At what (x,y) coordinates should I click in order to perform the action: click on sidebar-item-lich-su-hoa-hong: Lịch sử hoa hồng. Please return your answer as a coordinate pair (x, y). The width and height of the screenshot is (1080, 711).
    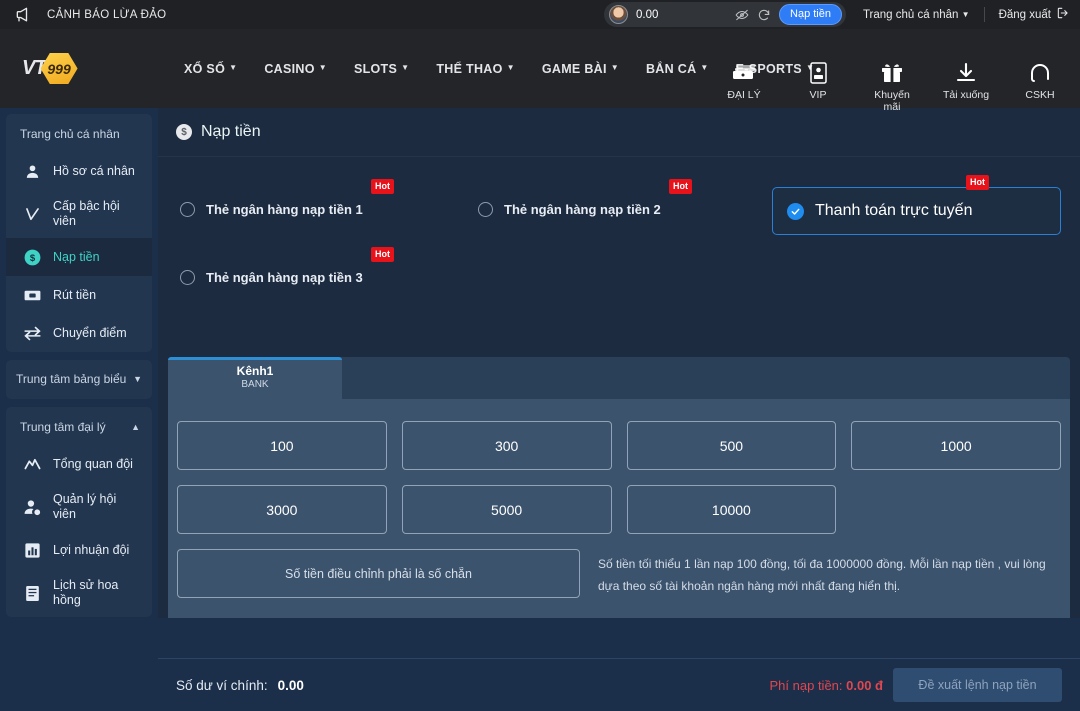
    Looking at the image, I should click on (79, 593).